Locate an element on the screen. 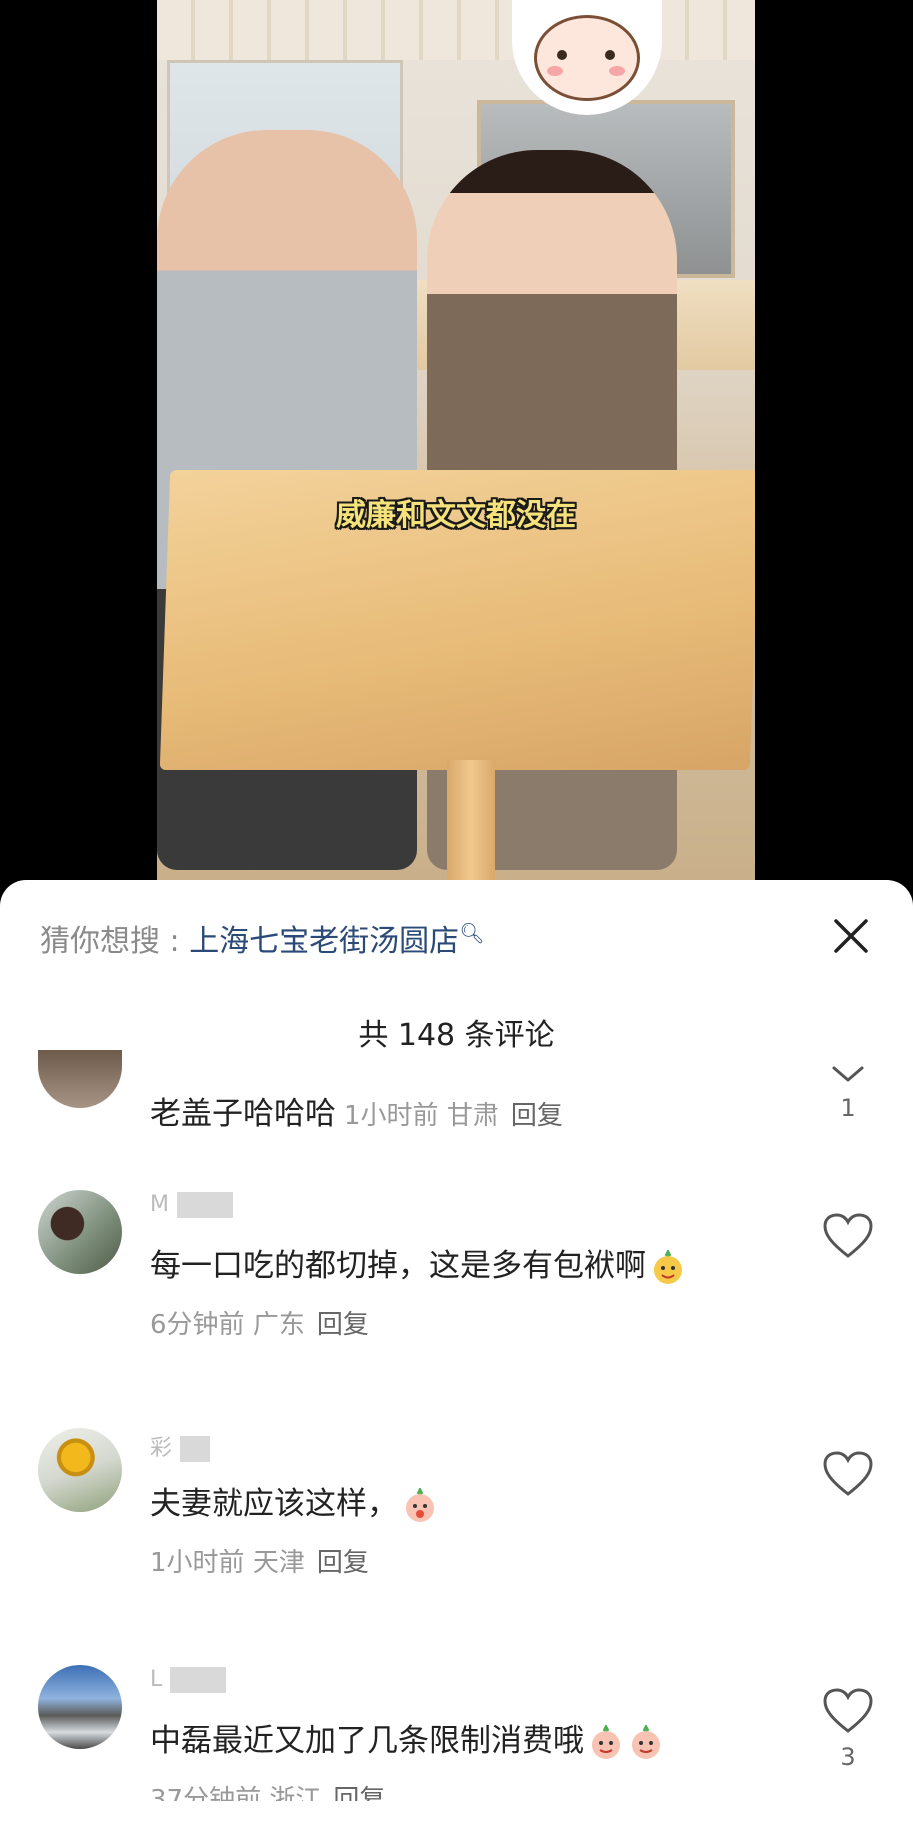  chevron-down-icon is located at coordinates (848, 1076).